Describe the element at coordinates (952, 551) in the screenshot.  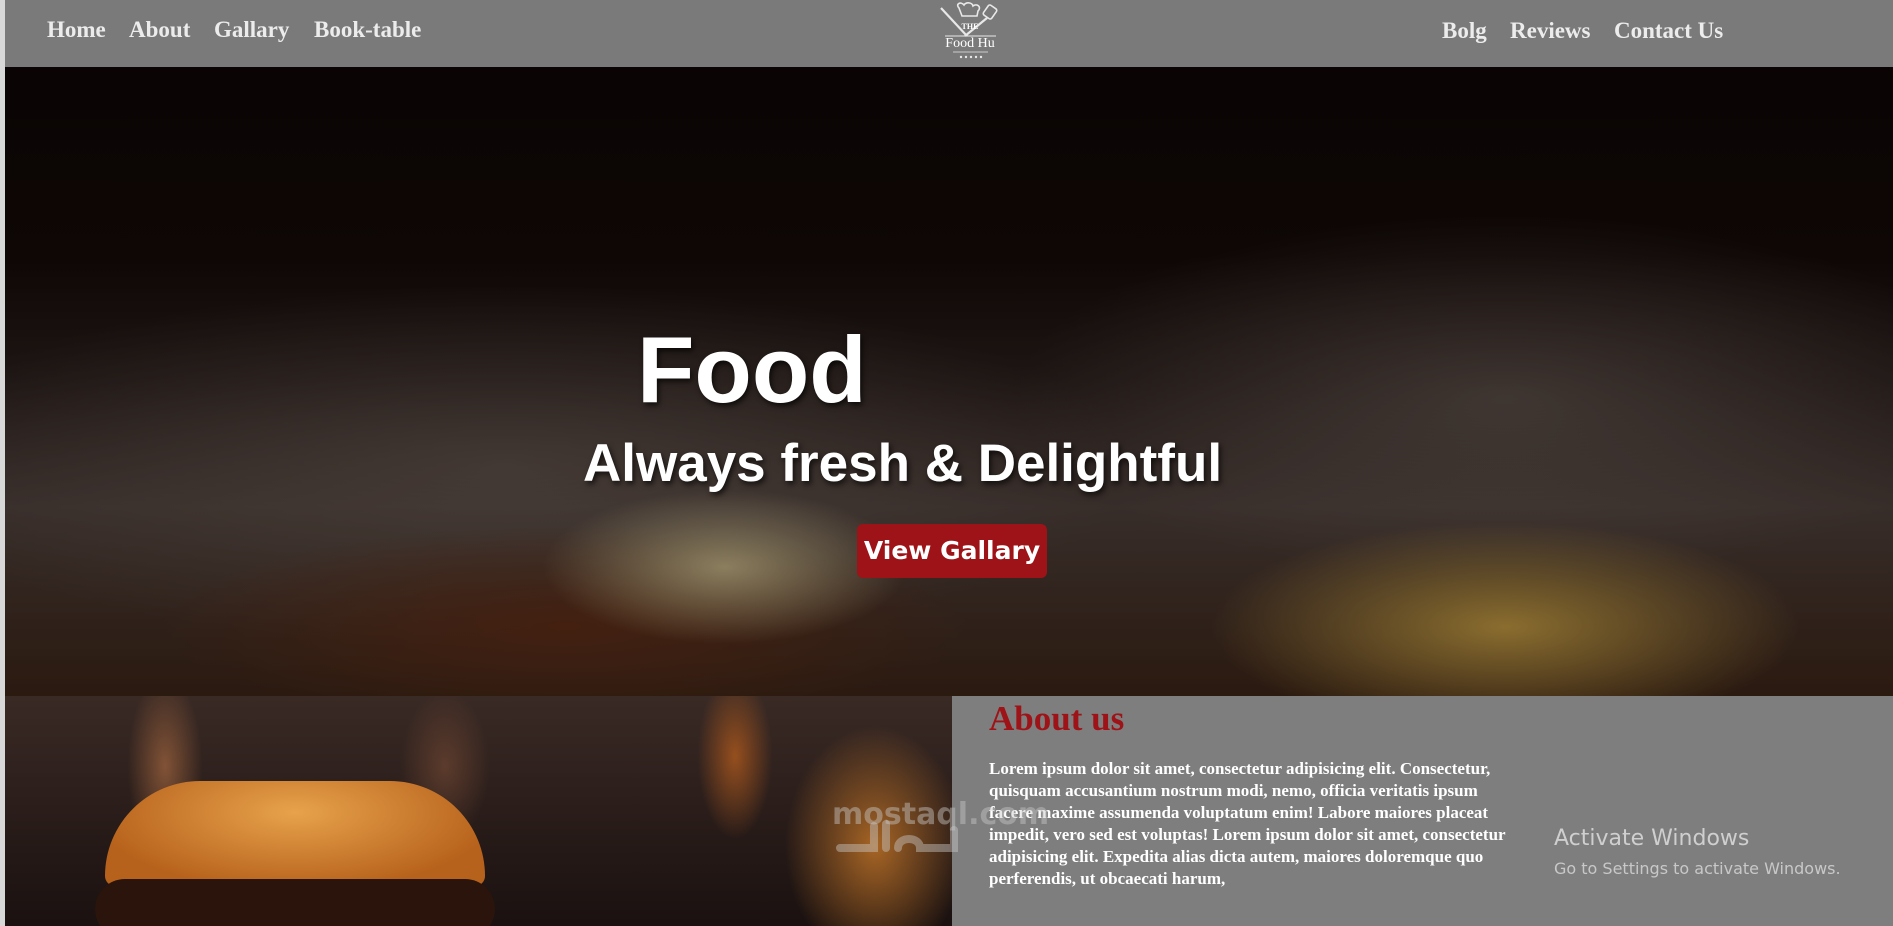
I see `view-gallary-button: View Gallary` at that location.